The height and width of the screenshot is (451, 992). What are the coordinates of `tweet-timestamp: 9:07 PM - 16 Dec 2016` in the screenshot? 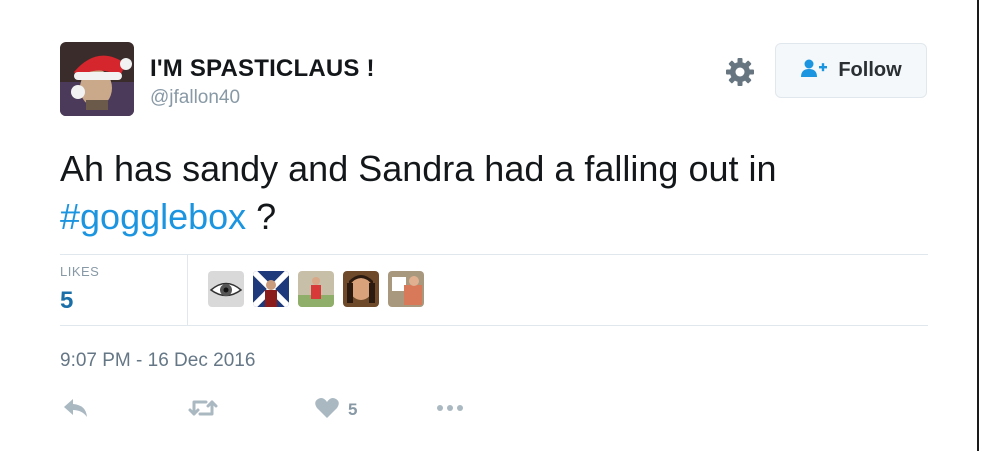 It's located at (157, 361).